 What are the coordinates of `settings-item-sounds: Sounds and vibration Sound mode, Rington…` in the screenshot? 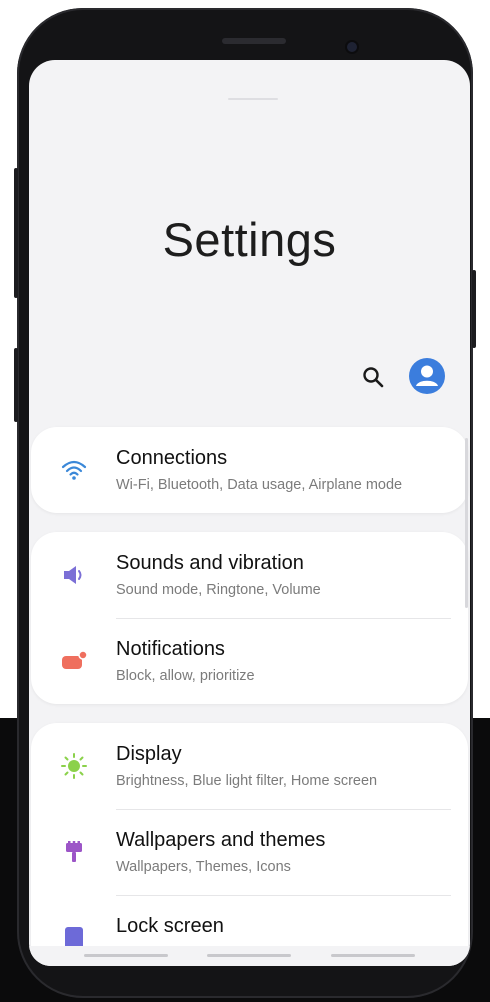 It's located at (249, 575).